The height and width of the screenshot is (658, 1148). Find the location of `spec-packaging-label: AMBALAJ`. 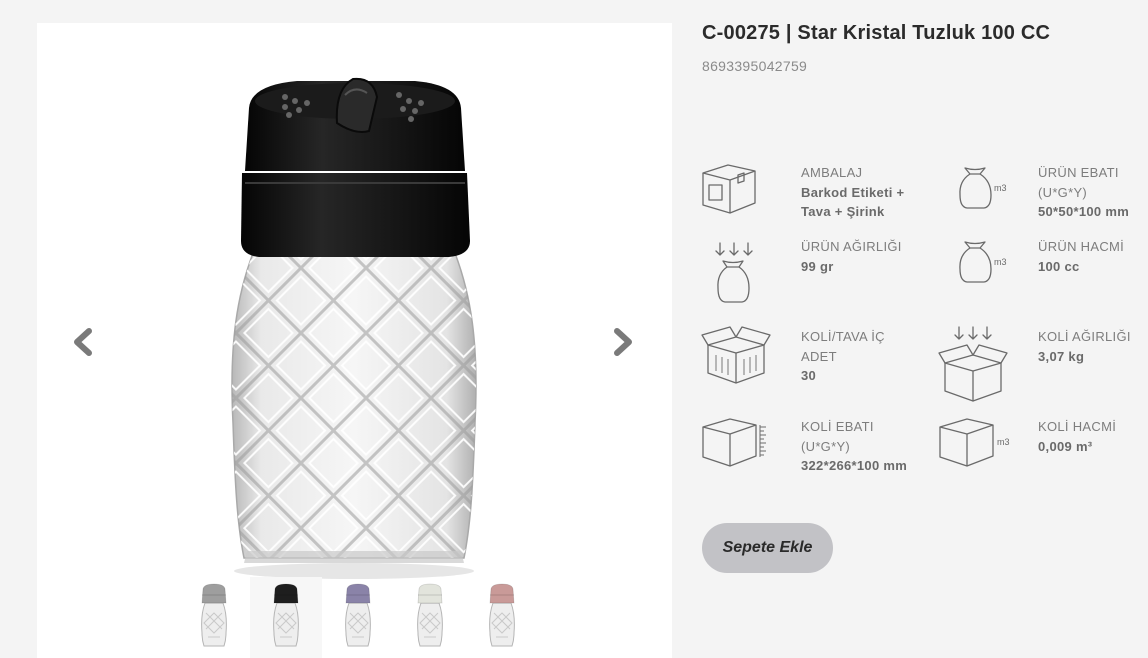

spec-packaging-label: AMBALAJ is located at coordinates (832, 172).